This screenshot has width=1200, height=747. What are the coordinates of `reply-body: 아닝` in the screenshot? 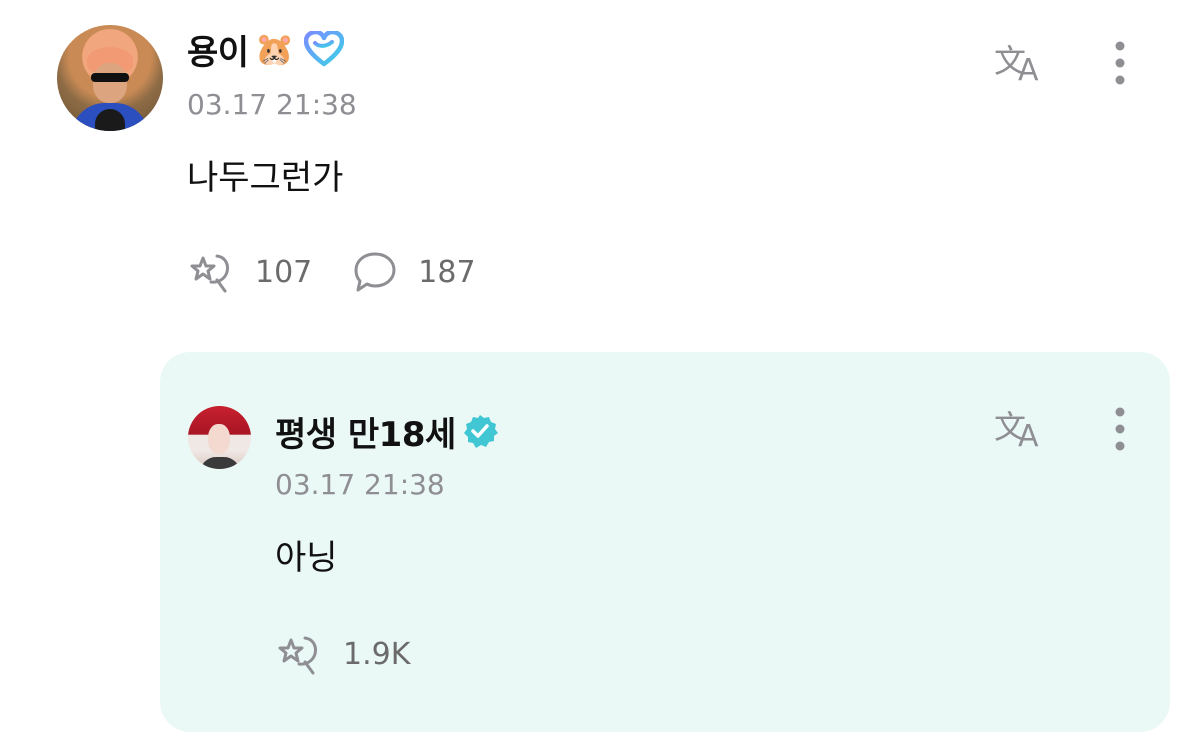 It's located at (306, 558).